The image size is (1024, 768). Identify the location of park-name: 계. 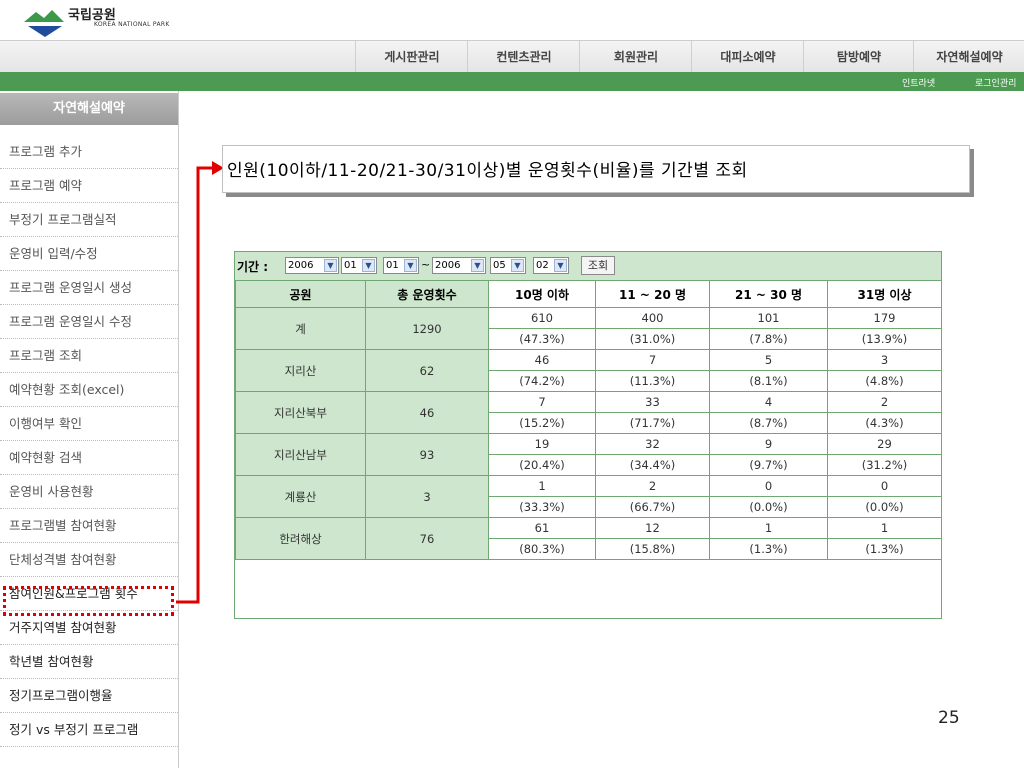
(300, 328).